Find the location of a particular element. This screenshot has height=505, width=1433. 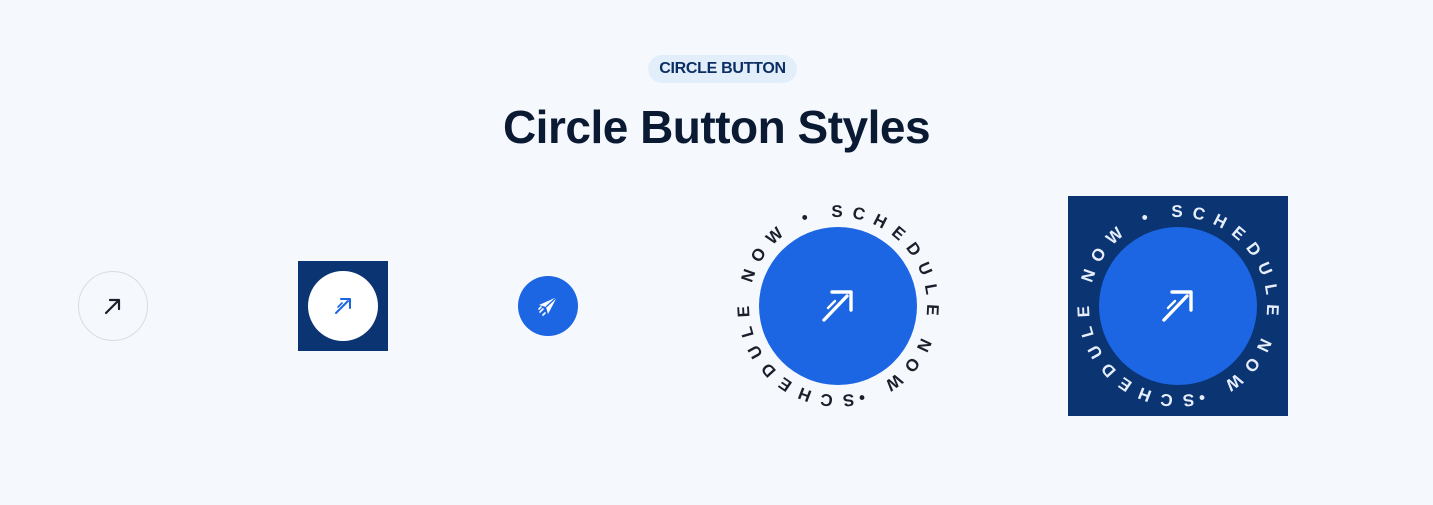

rotating-text-button-on-navy: SCHEDULE NOW • SCHEDULE NOW • is located at coordinates (1178, 306).